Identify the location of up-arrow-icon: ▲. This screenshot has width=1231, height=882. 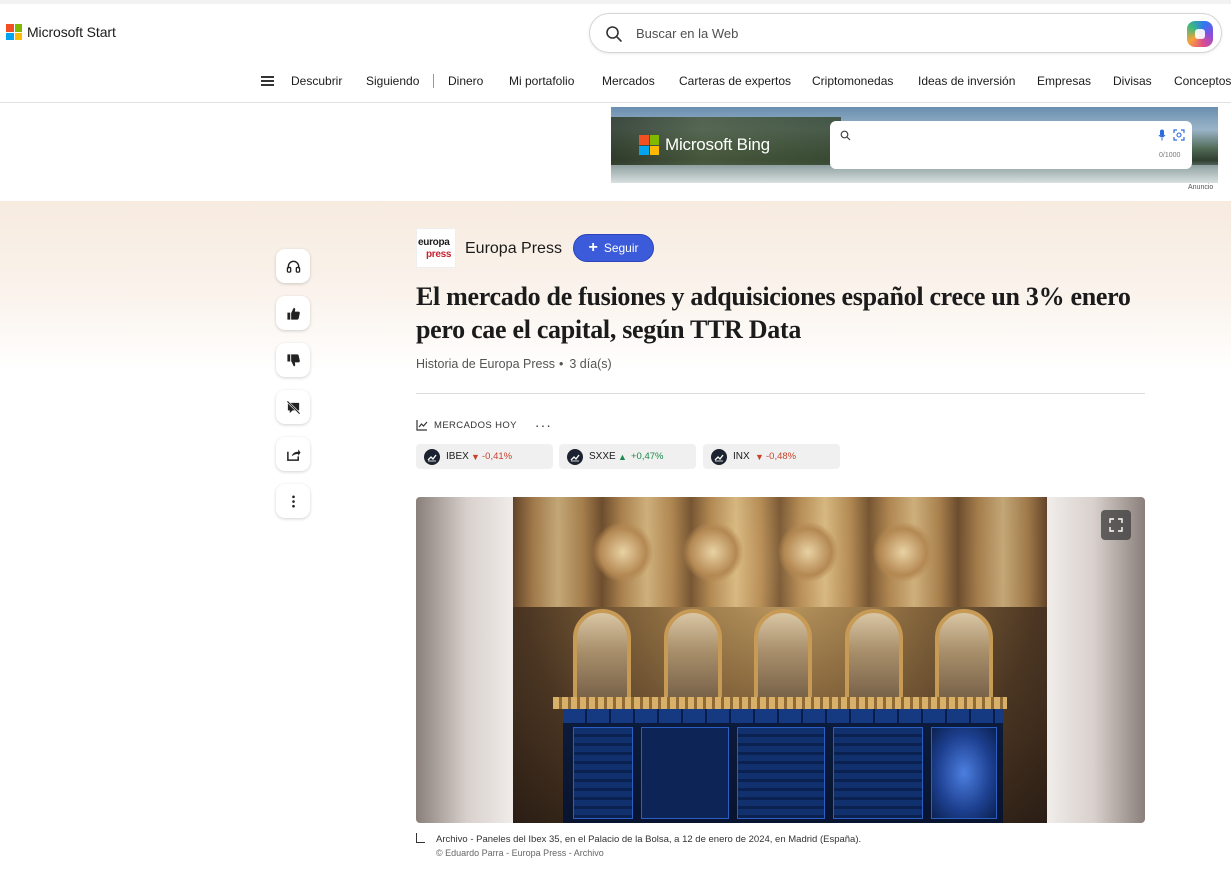
(622, 457).